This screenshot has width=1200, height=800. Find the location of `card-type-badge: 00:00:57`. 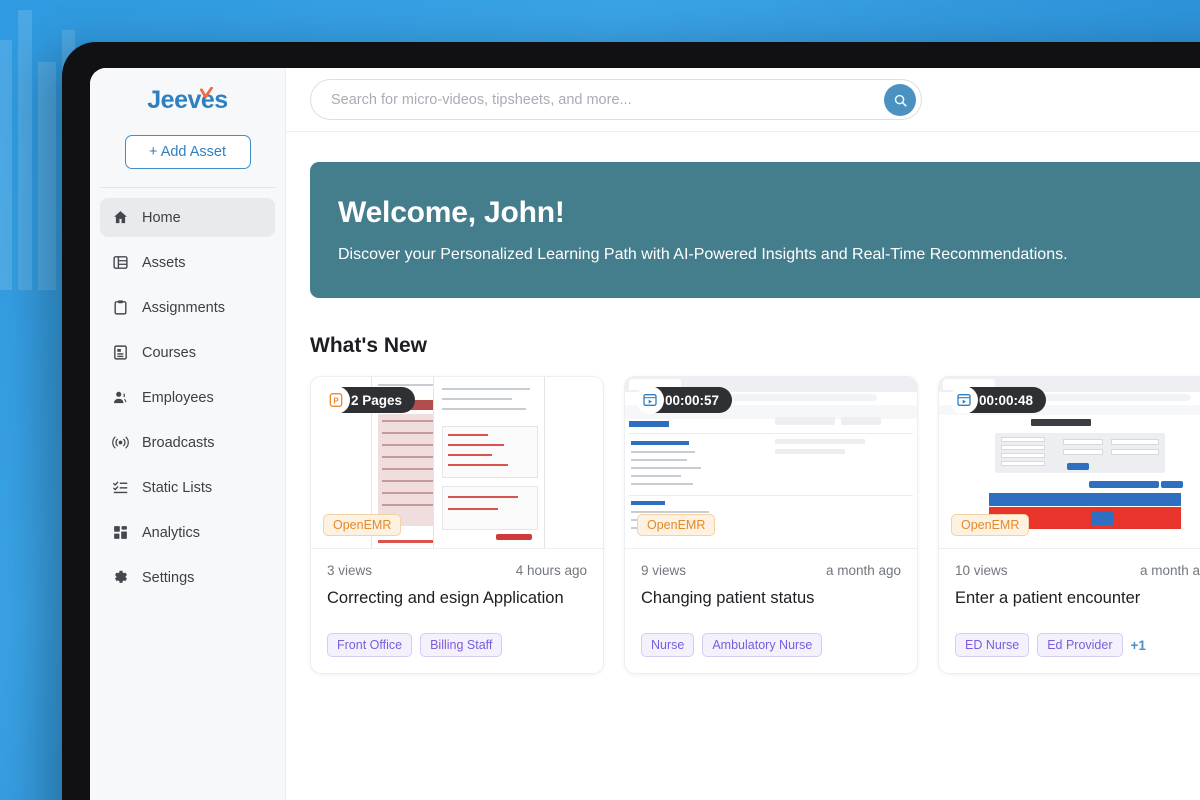

card-type-badge: 00:00:57 is located at coordinates (684, 400).